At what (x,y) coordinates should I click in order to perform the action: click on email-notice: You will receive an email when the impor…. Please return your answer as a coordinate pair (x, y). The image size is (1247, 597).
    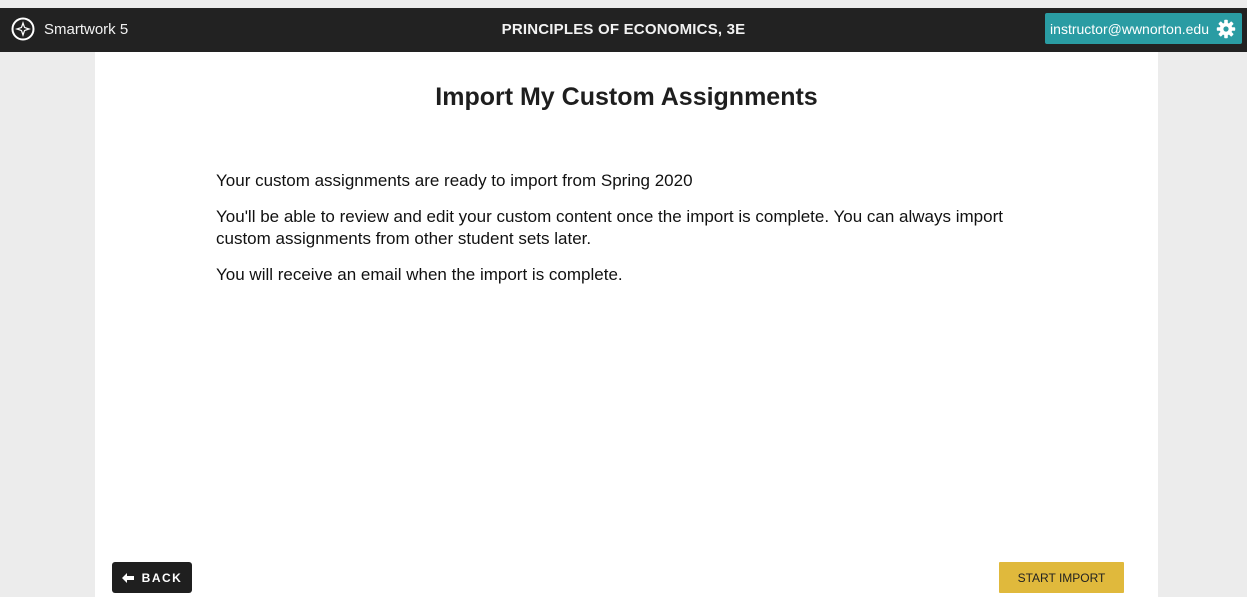
    Looking at the image, I should click on (419, 274).